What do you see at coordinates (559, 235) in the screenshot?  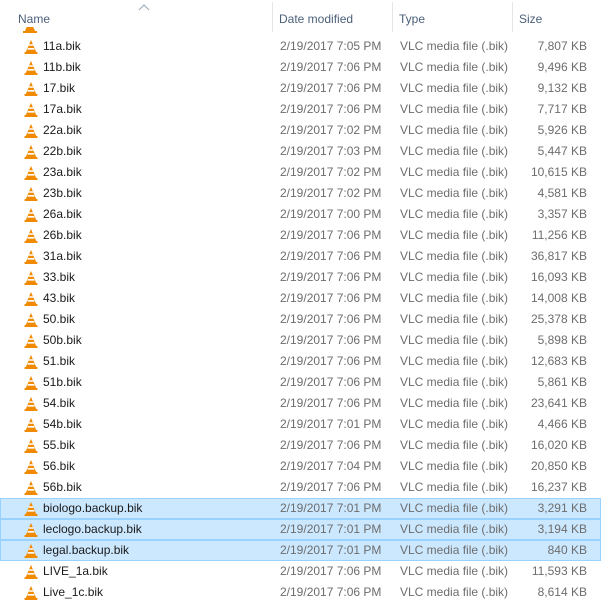 I see `file-size-cell: 11,256 KB` at bounding box center [559, 235].